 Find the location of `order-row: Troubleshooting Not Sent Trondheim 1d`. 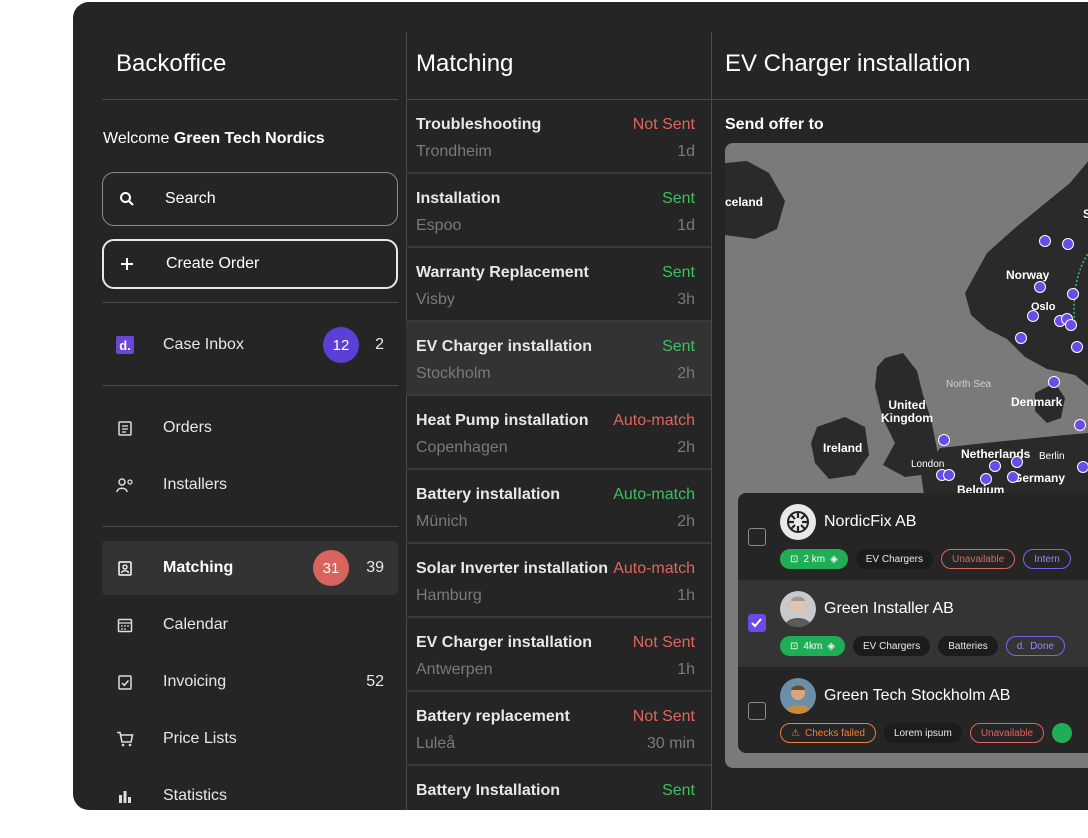

order-row: Troubleshooting Not Sent Trondheim 1d is located at coordinates (558, 137).